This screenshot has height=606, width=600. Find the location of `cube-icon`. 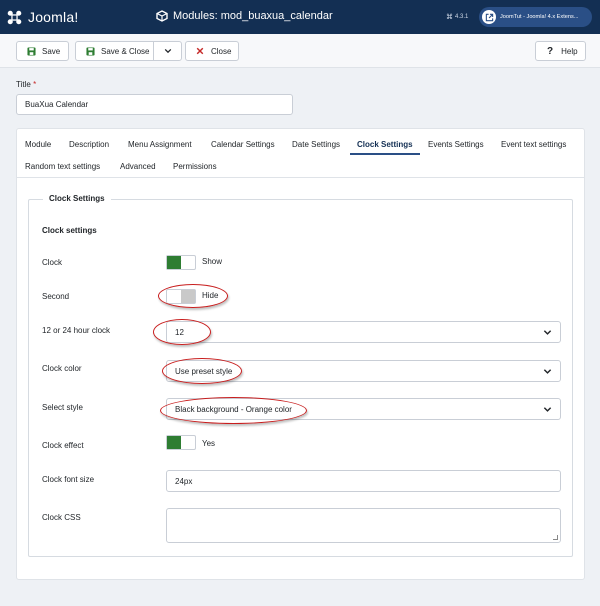

cube-icon is located at coordinates (162, 16).